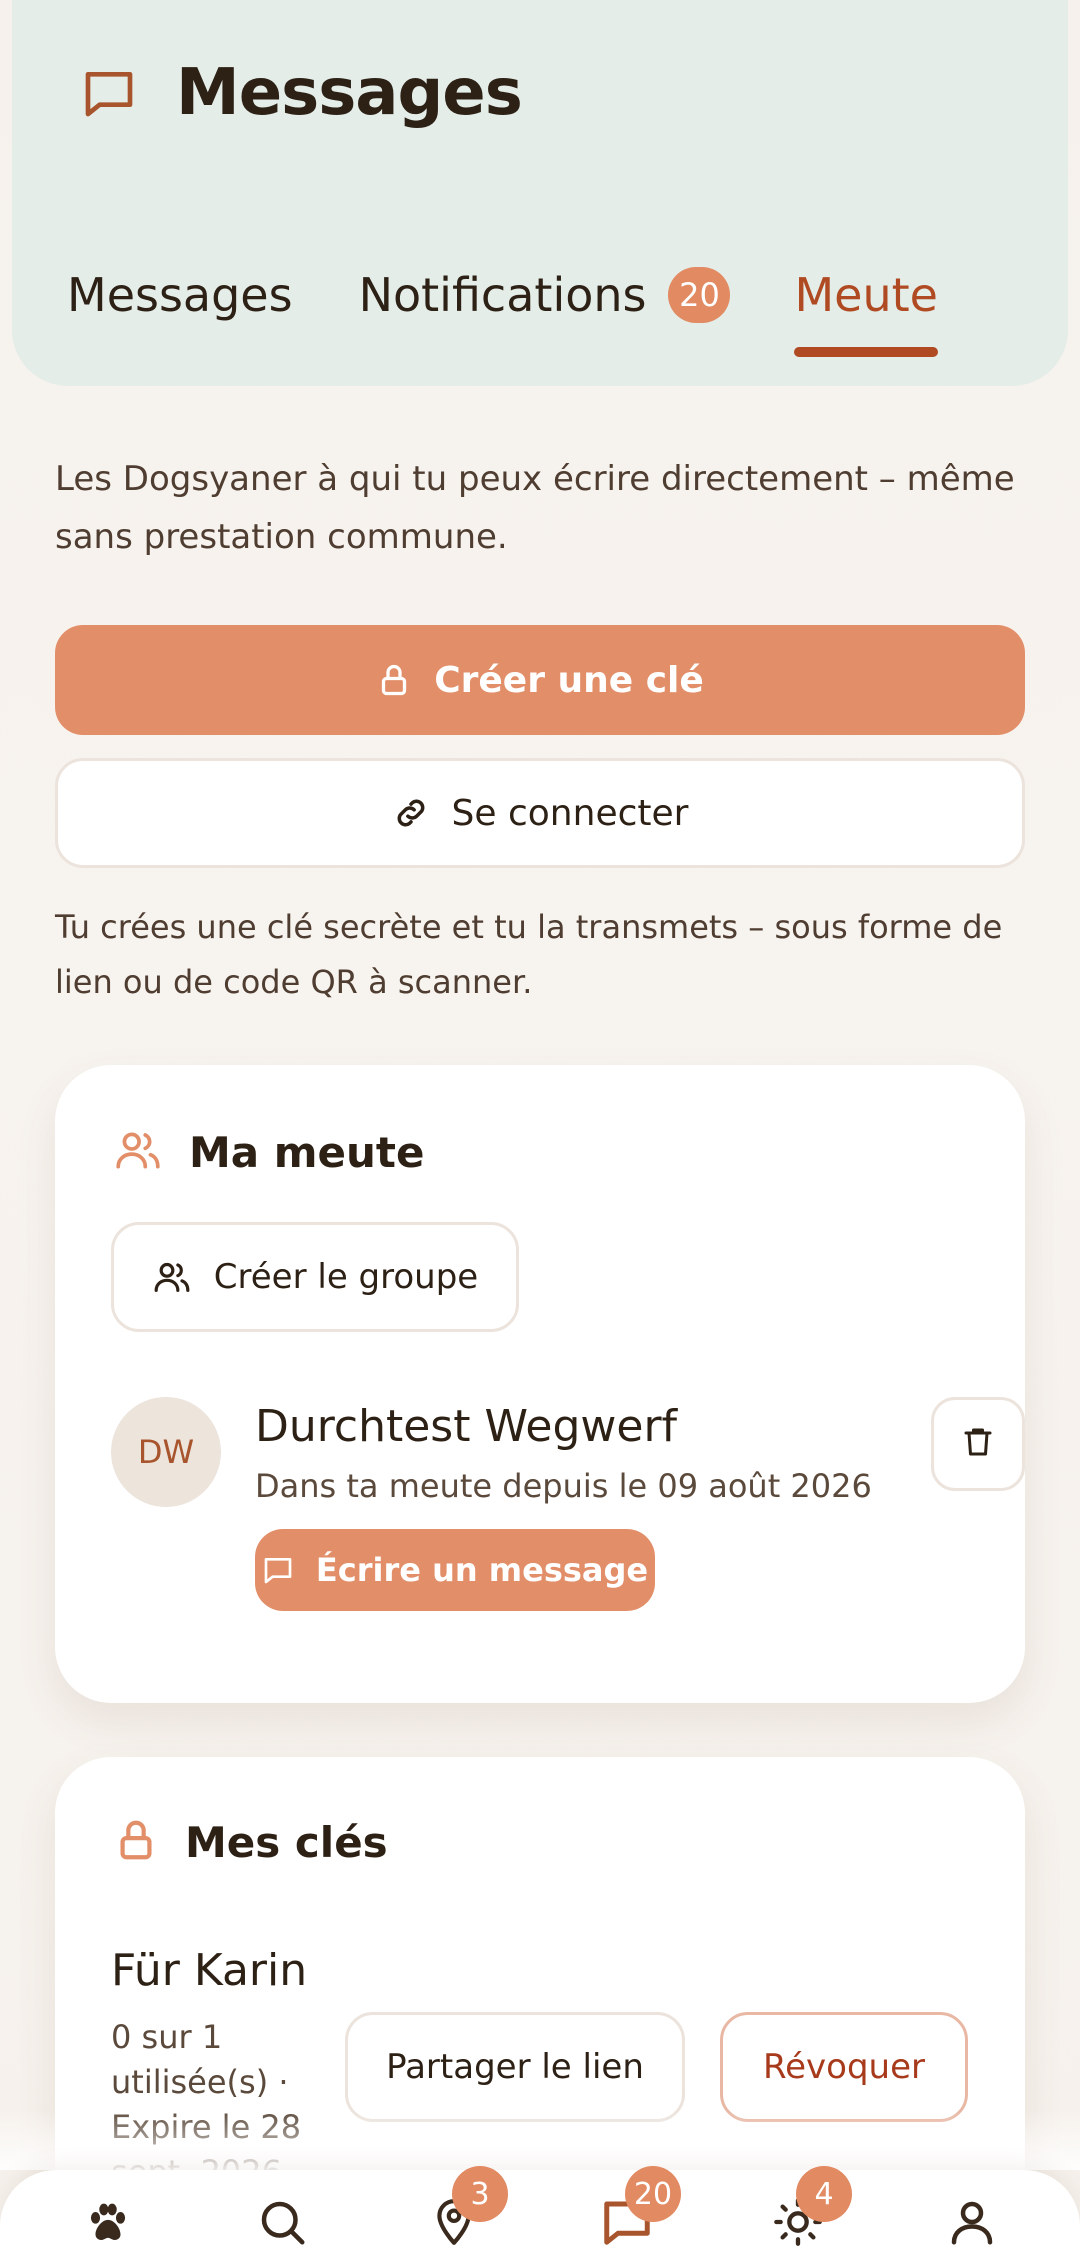 The width and height of the screenshot is (1080, 2268). Describe the element at coordinates (346, 1277) in the screenshot. I see `create-group-label: Créer le groupe` at that location.